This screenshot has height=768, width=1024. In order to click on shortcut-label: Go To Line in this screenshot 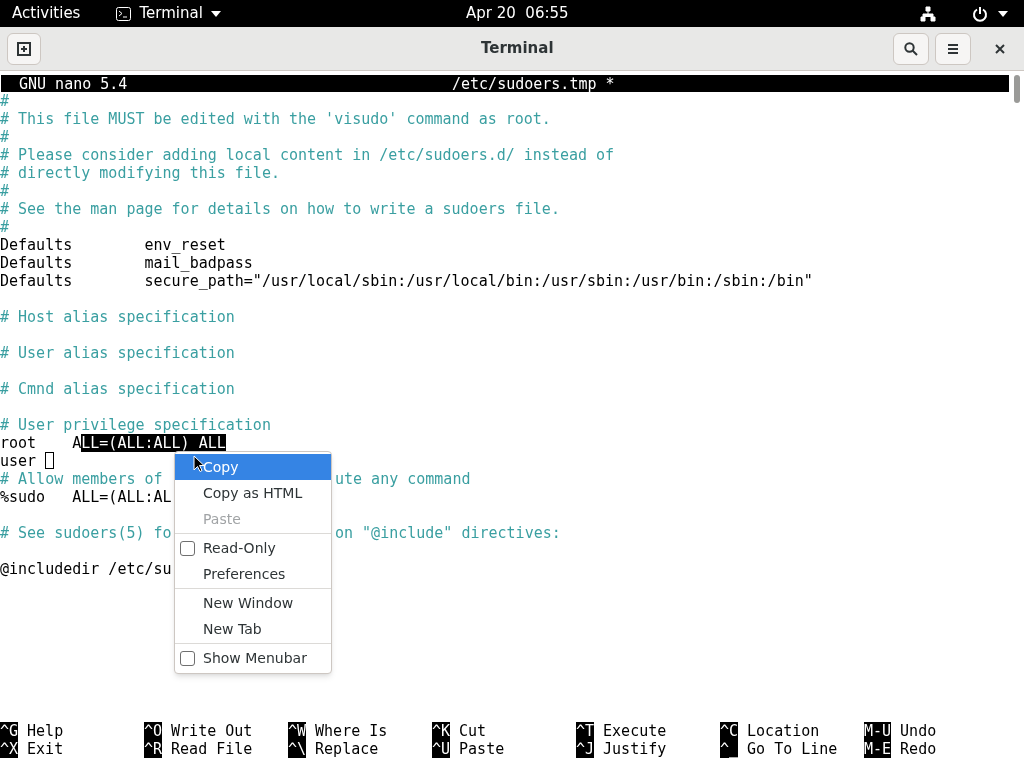, I will do `click(792, 749)`.